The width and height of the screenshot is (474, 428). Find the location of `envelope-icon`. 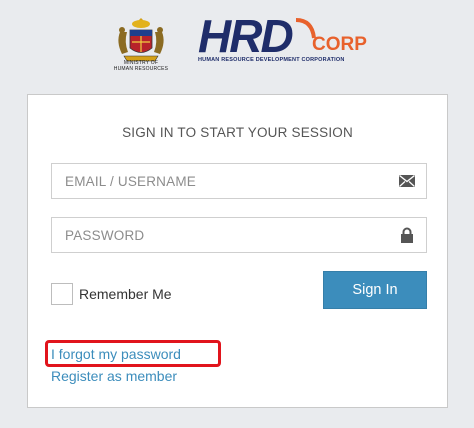

envelope-icon is located at coordinates (407, 180).